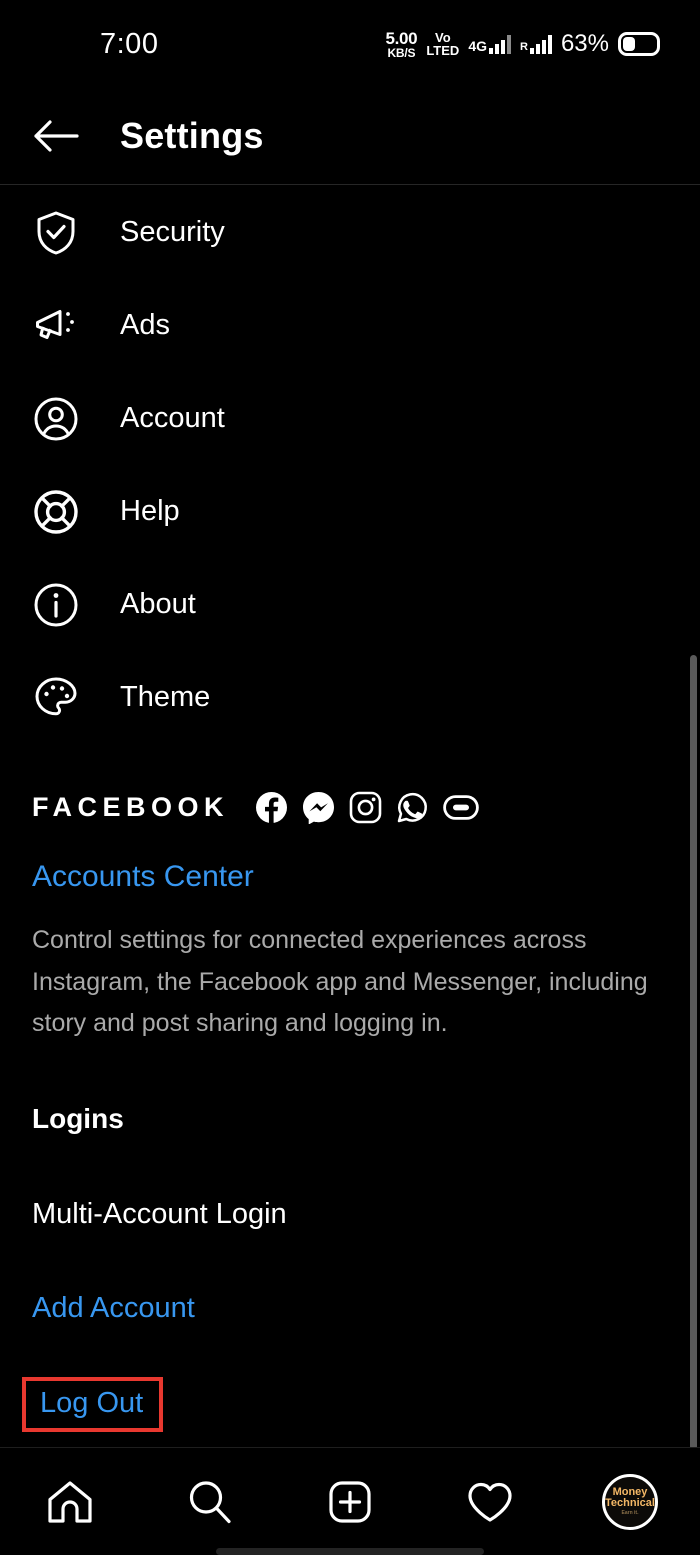 Image resolution: width=700 pixels, height=1555 pixels. I want to click on logins-heading: Logins, so click(78, 1118).